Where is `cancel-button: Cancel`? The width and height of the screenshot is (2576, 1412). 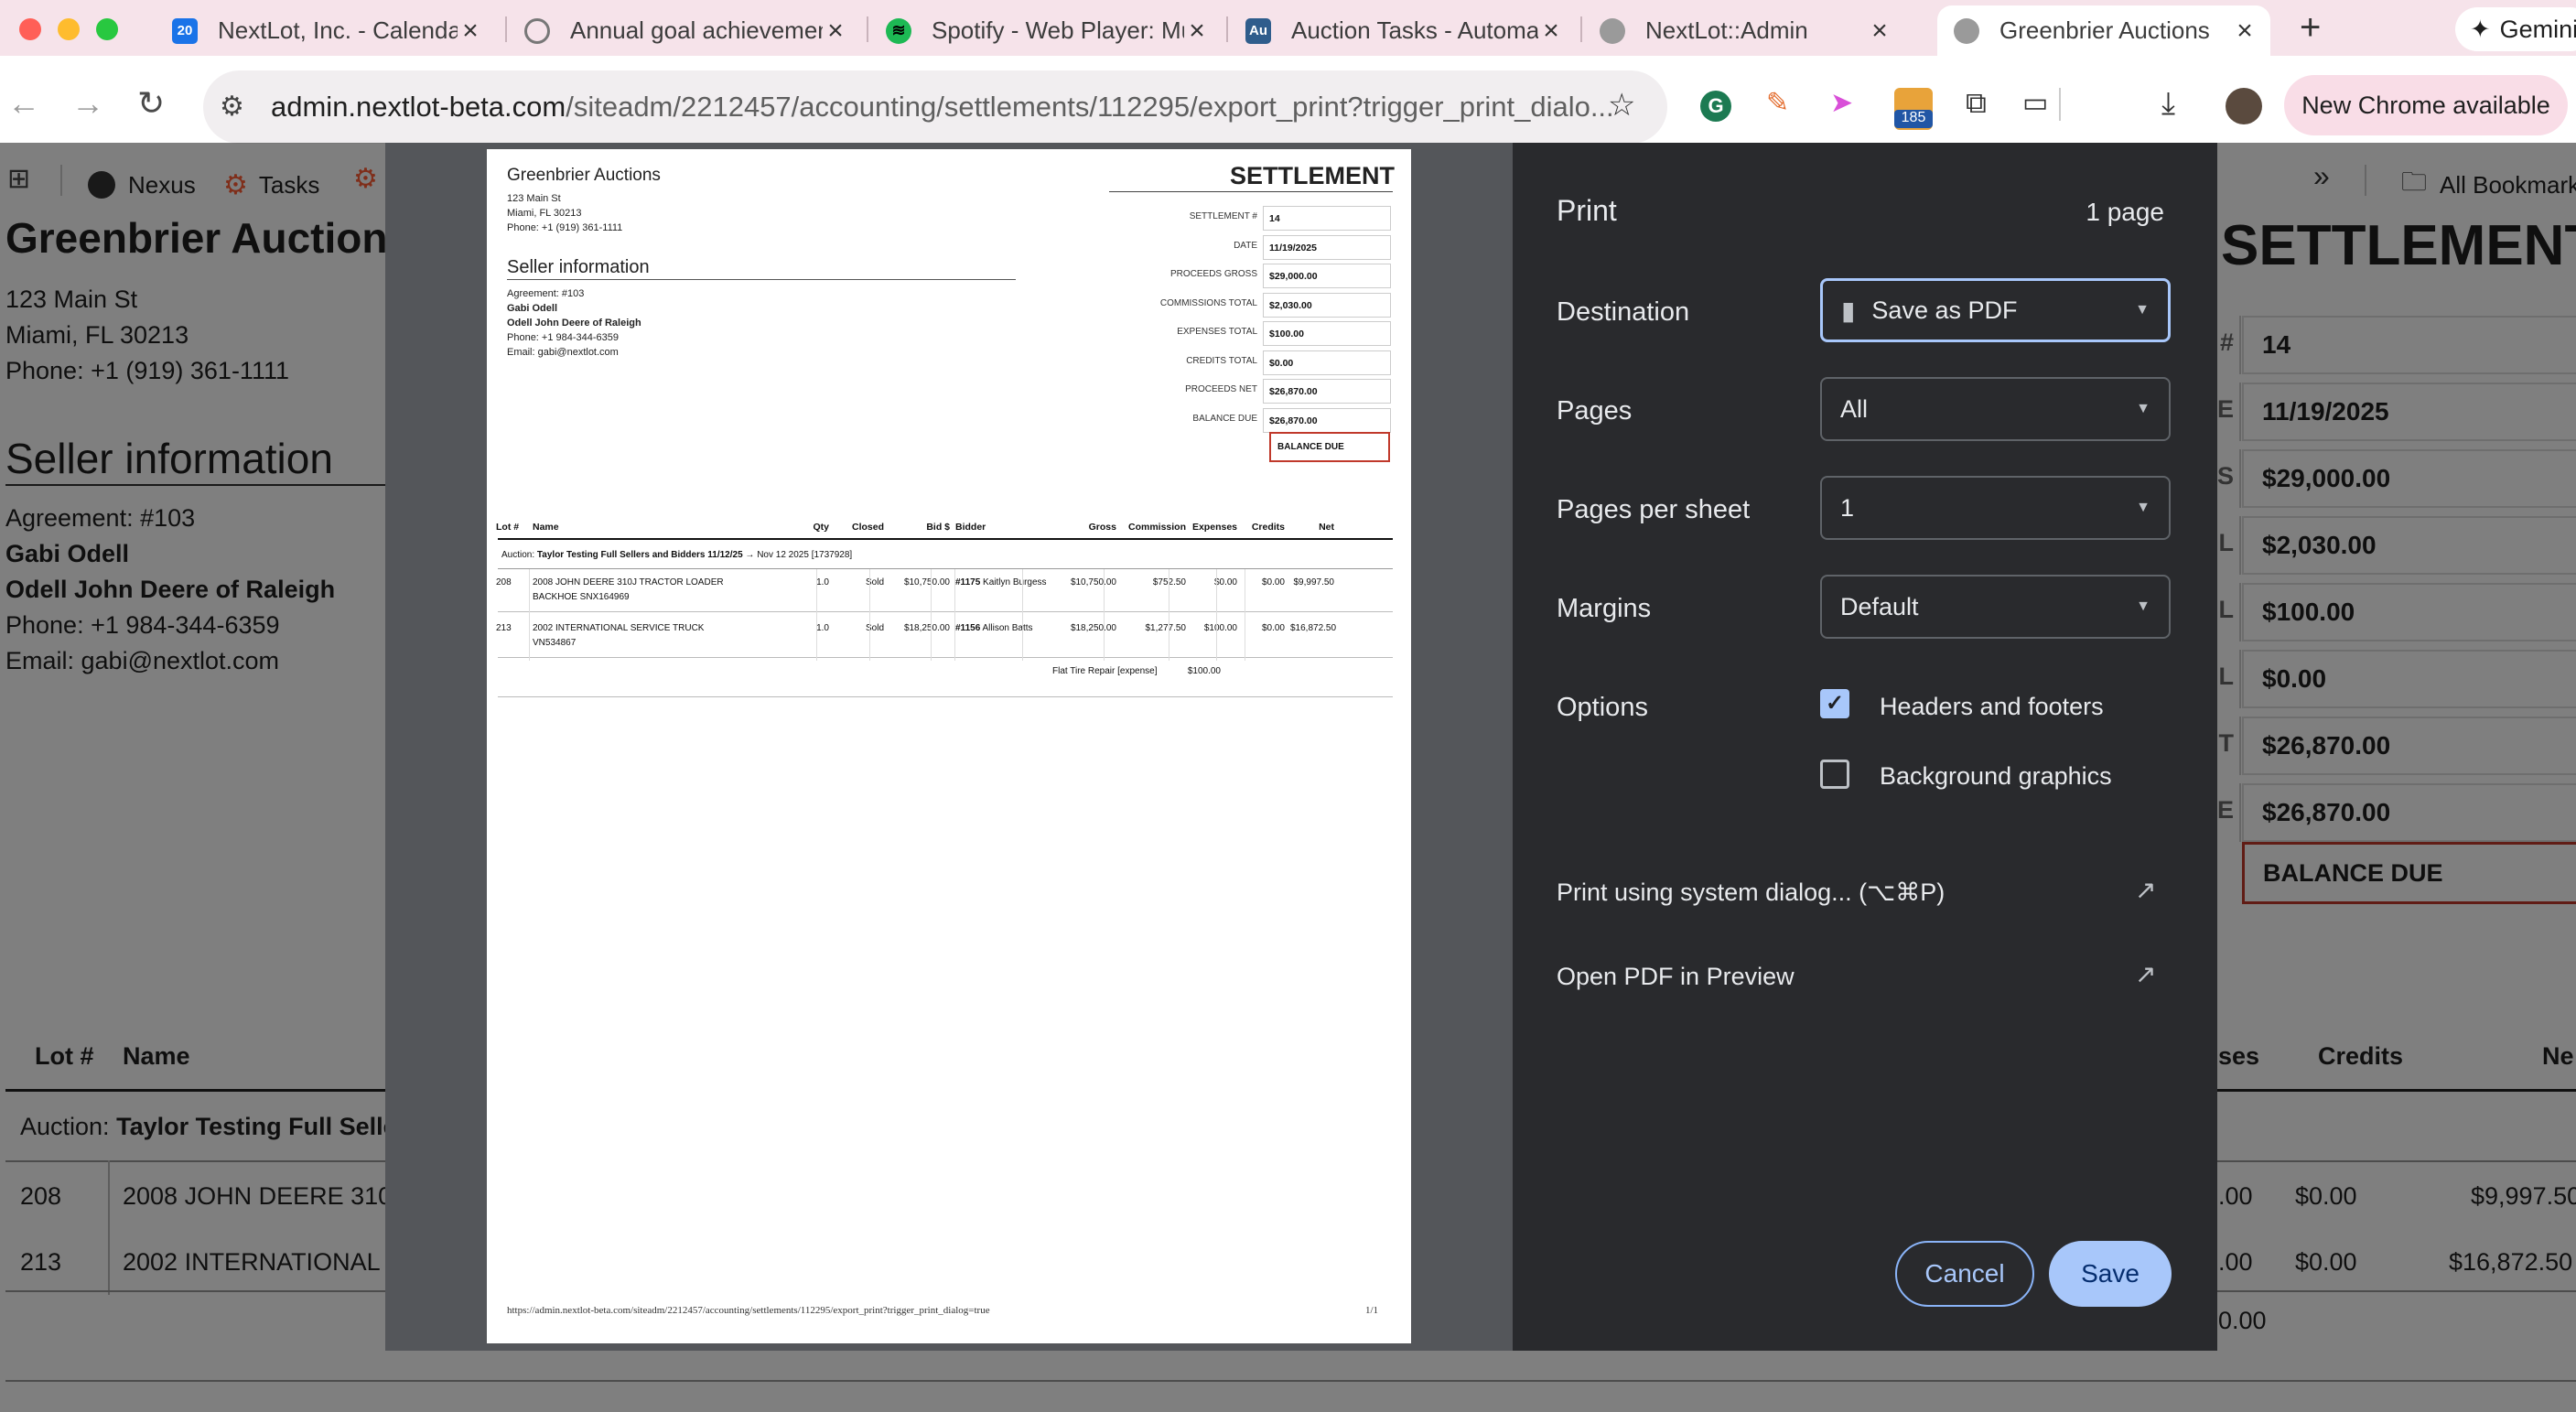
cancel-button: Cancel is located at coordinates (1965, 1274).